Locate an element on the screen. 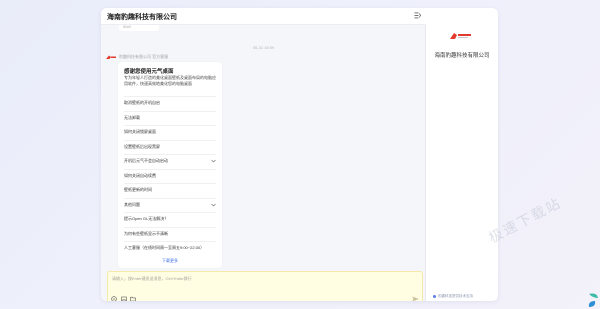 Image resolution: width=600 pixels, height=309 pixels. faq-item-label: 如何关闭锁屏桌面 is located at coordinates (140, 131).